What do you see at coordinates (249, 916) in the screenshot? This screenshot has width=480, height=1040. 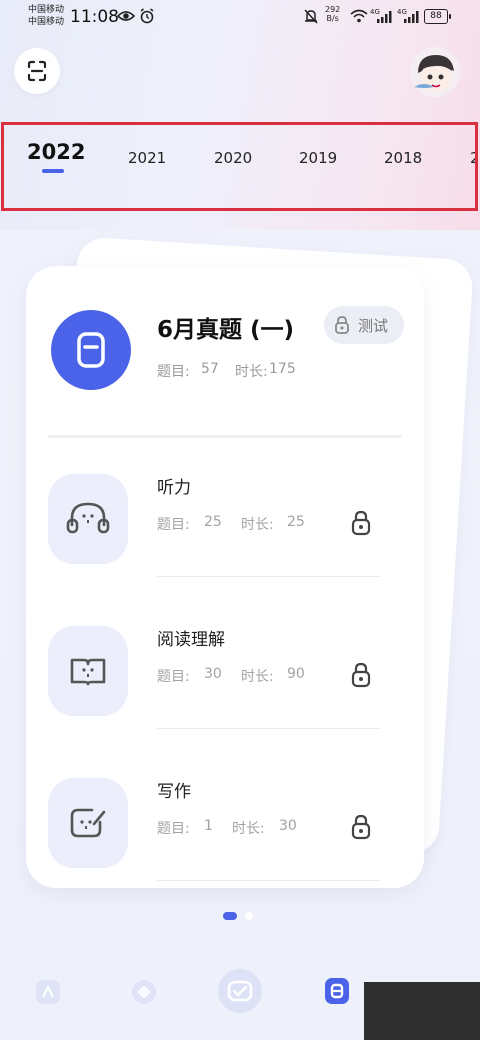 I see `pager-dot` at bounding box center [249, 916].